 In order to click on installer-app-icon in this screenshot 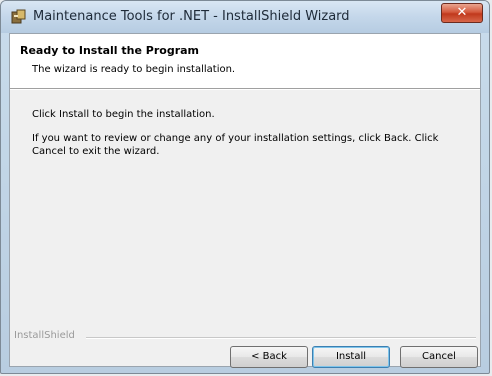, I will do `click(18, 16)`.